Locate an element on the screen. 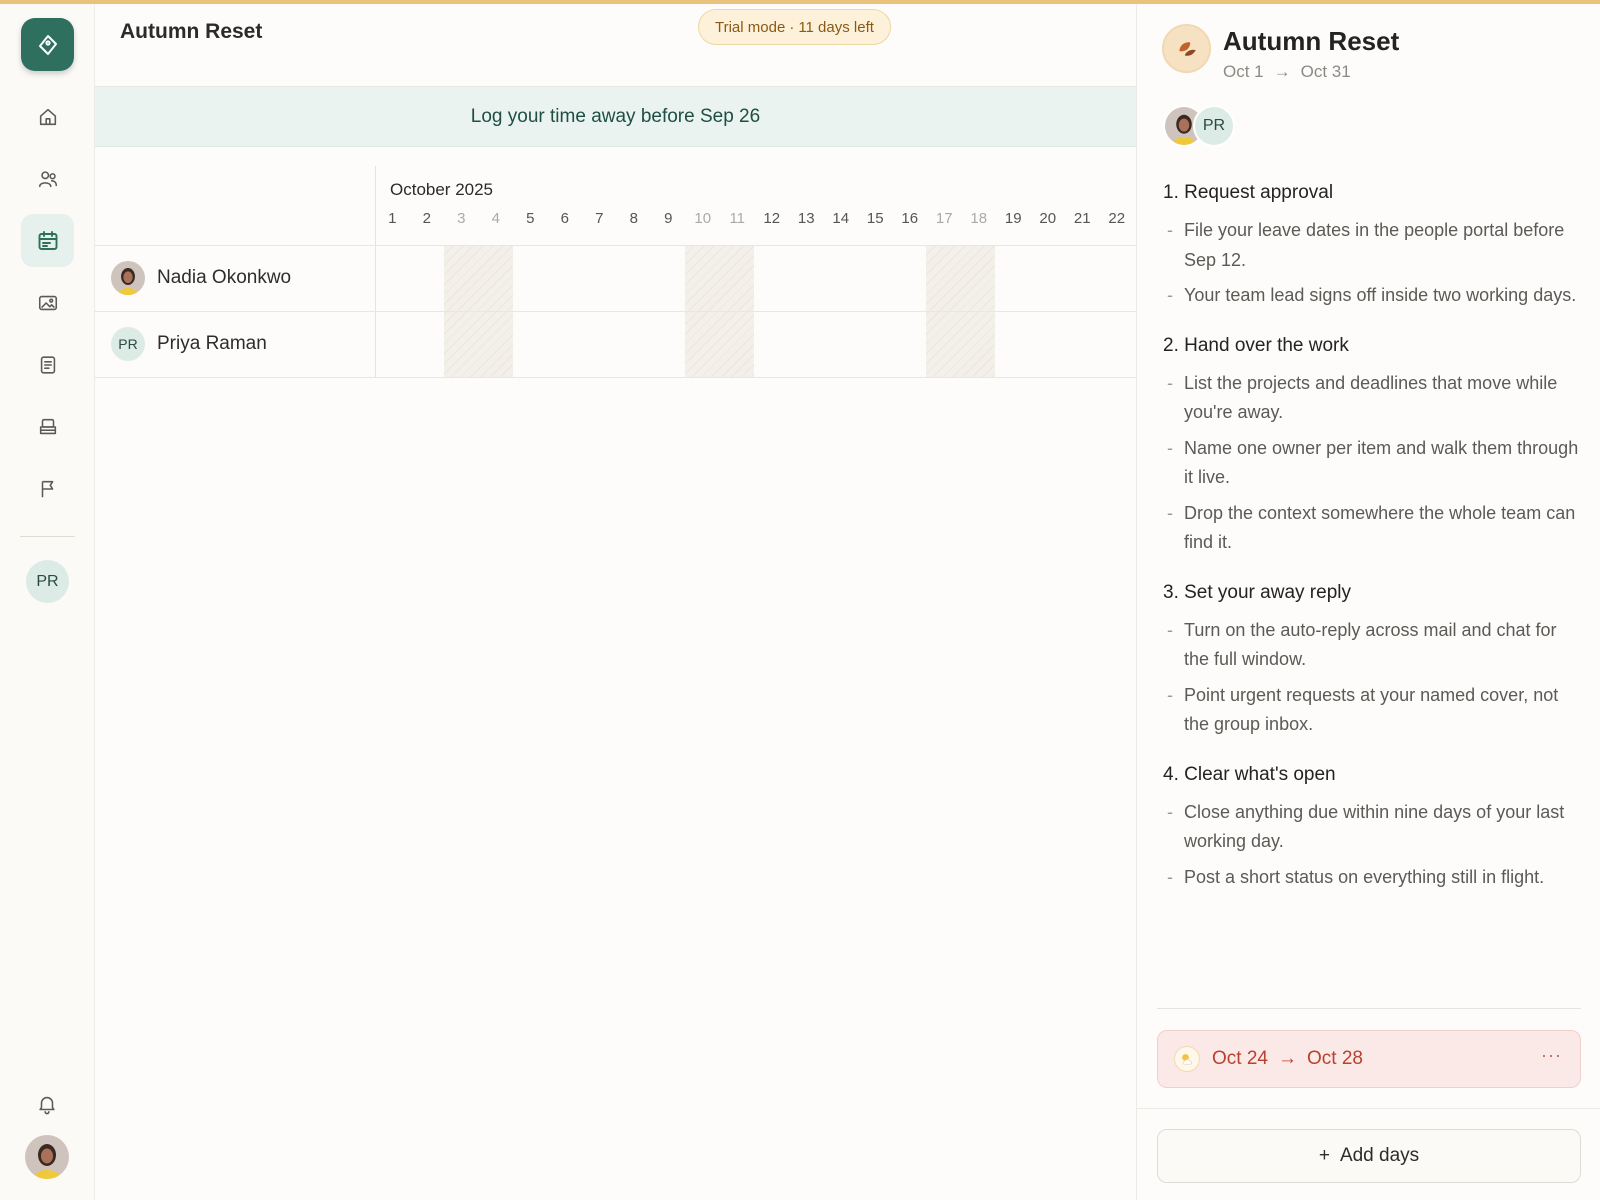 This screenshot has height=1200, width=1600. participant-avatar-initials: PR is located at coordinates (1214, 126).